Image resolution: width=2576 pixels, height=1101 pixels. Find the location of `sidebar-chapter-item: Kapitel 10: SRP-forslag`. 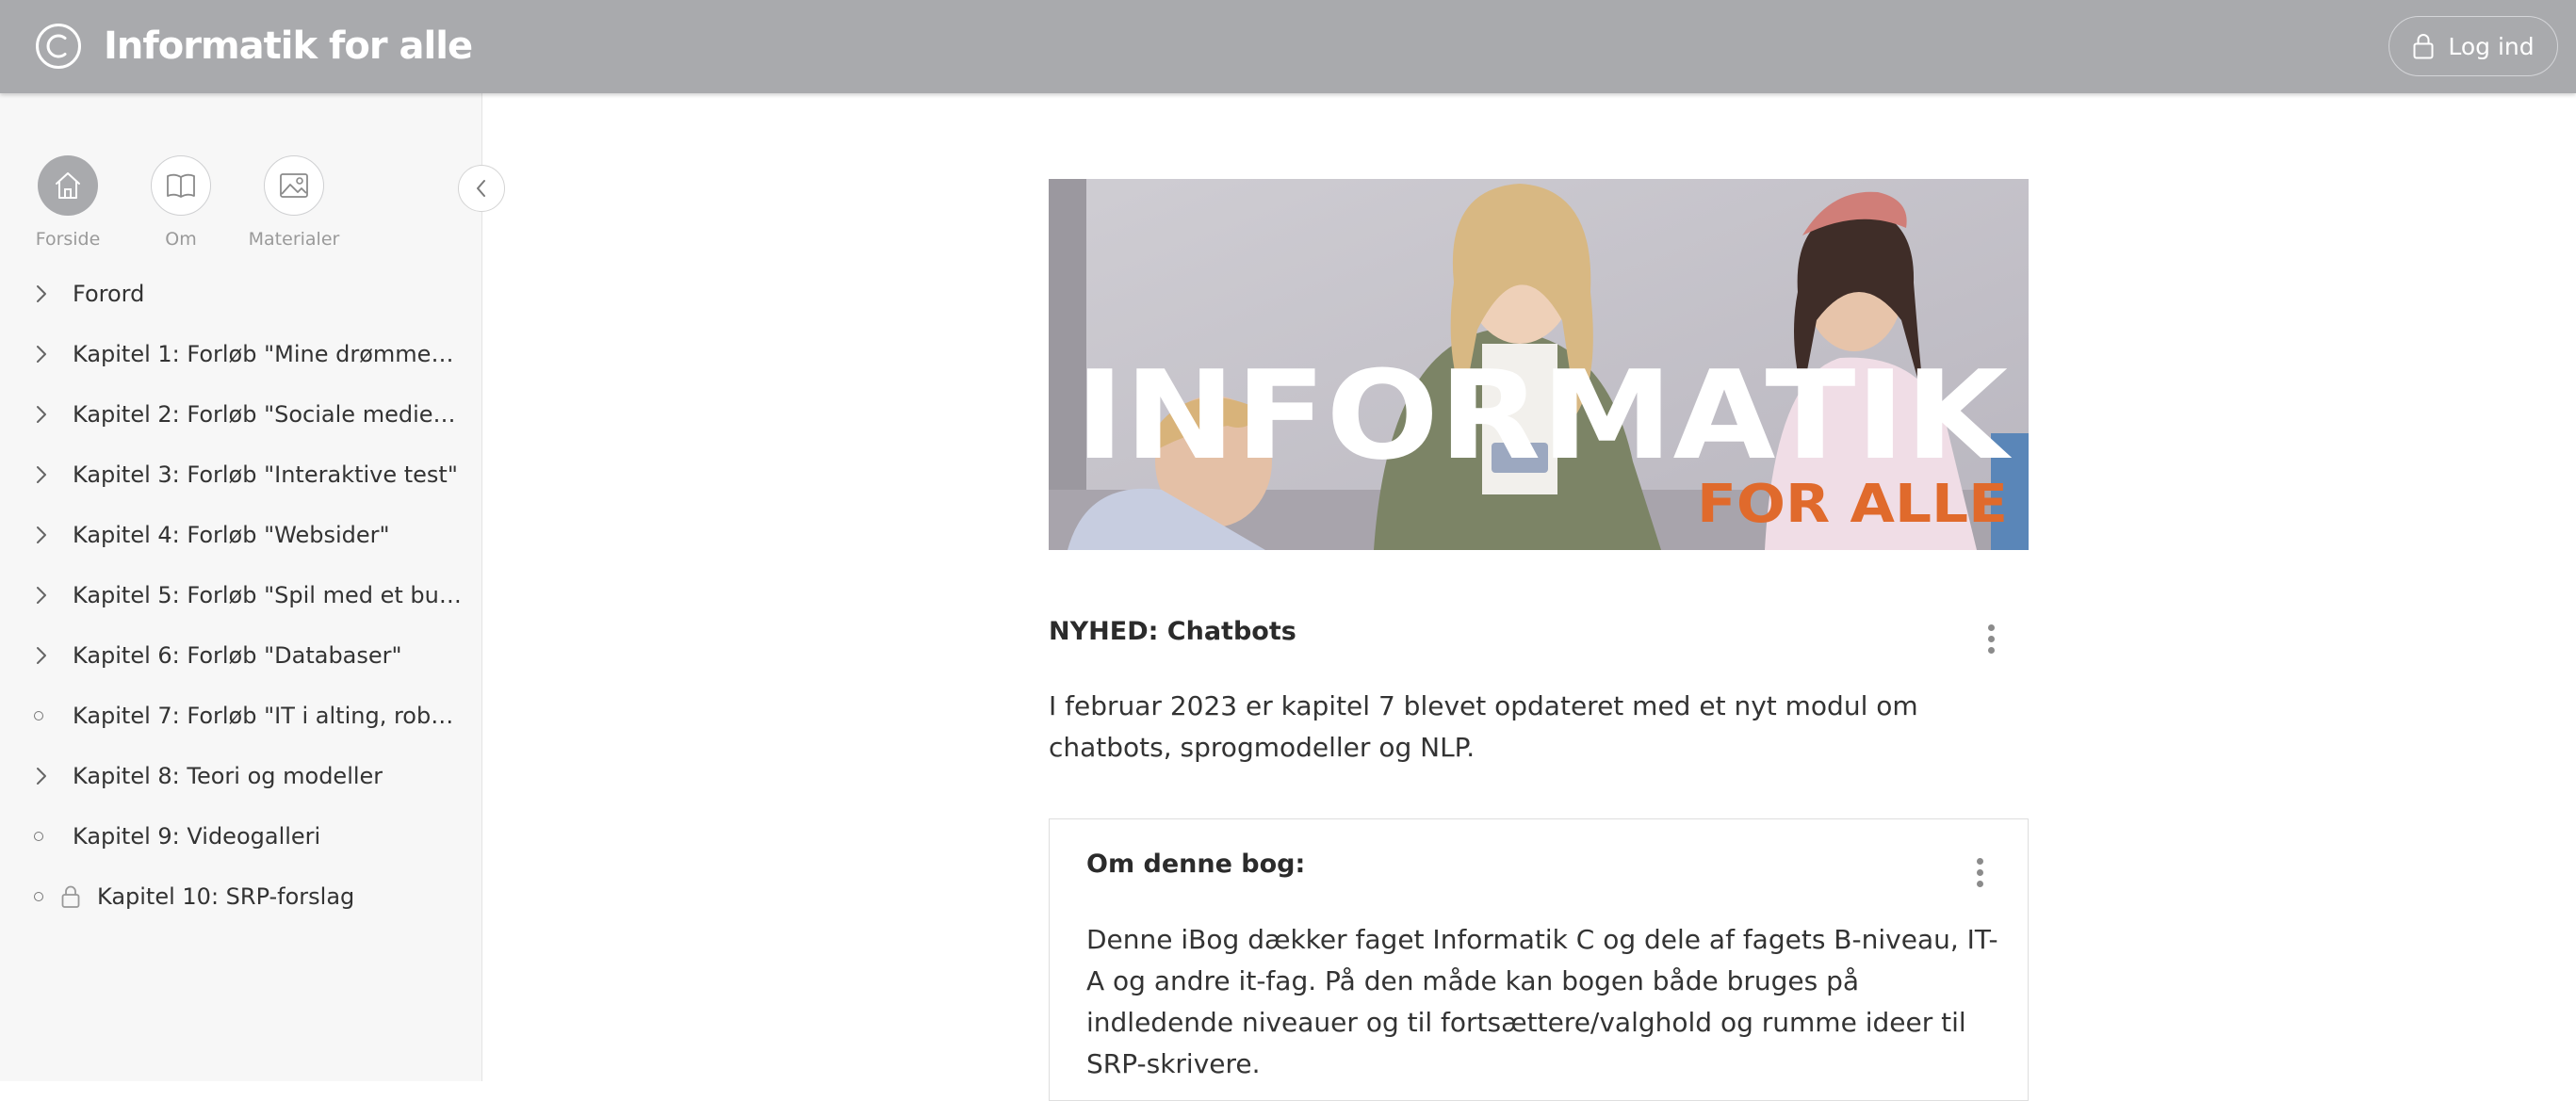

sidebar-chapter-item: Kapitel 10: SRP-forslag is located at coordinates (235, 897).